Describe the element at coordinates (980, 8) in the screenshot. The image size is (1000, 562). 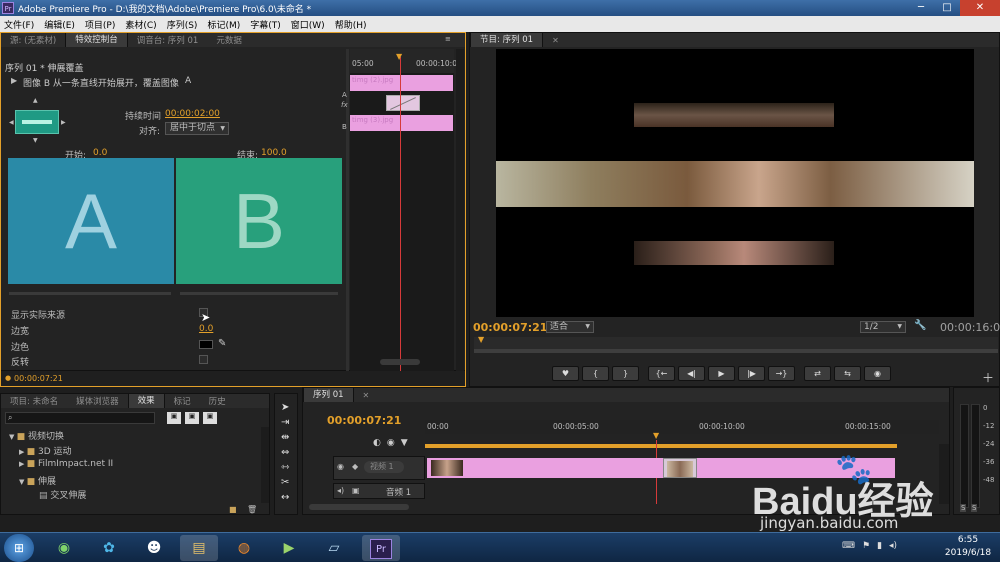
I see `close-button: ✕` at that location.